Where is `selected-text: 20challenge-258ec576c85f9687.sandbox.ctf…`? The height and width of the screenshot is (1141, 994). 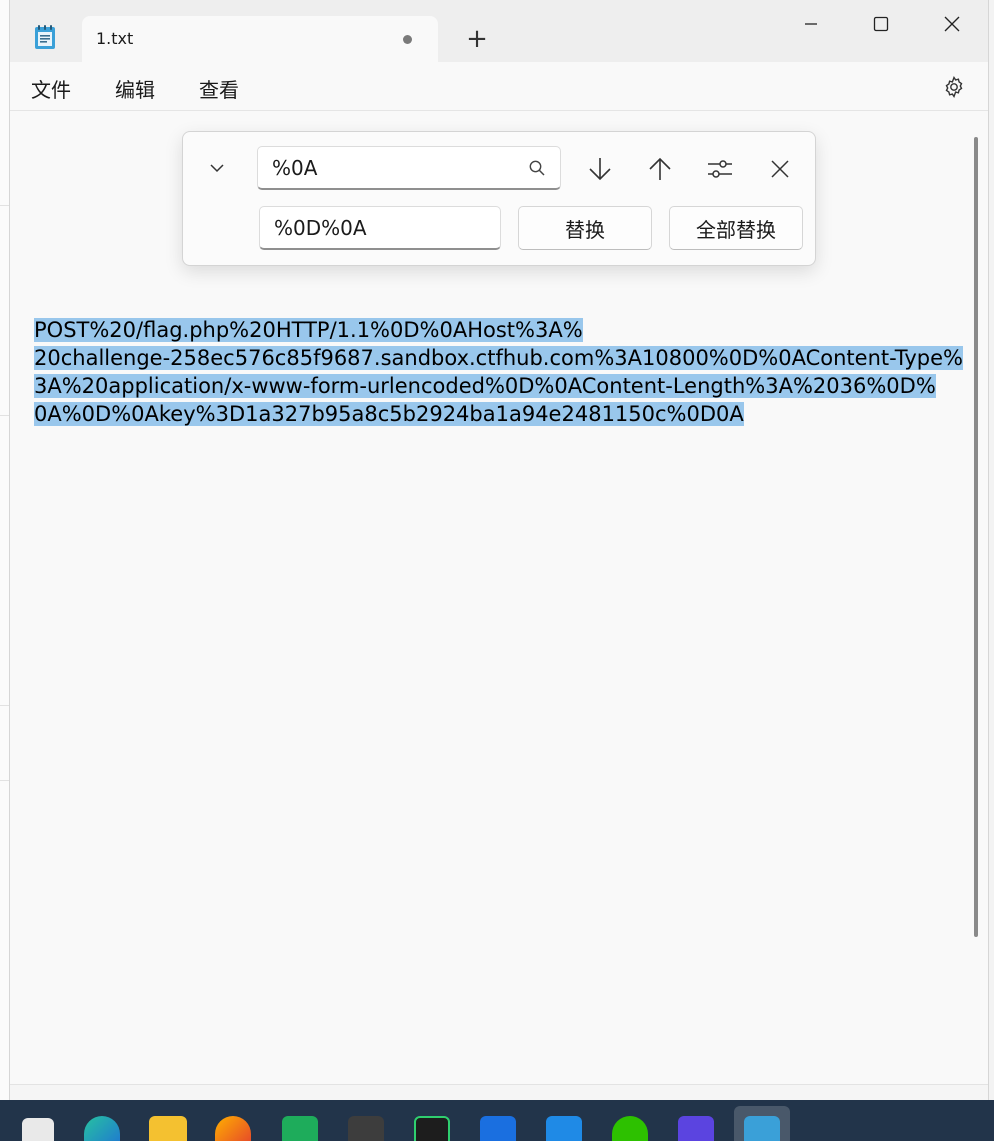
selected-text: 20challenge-258ec576c85f9687.sandbox.ctf… is located at coordinates (498, 358).